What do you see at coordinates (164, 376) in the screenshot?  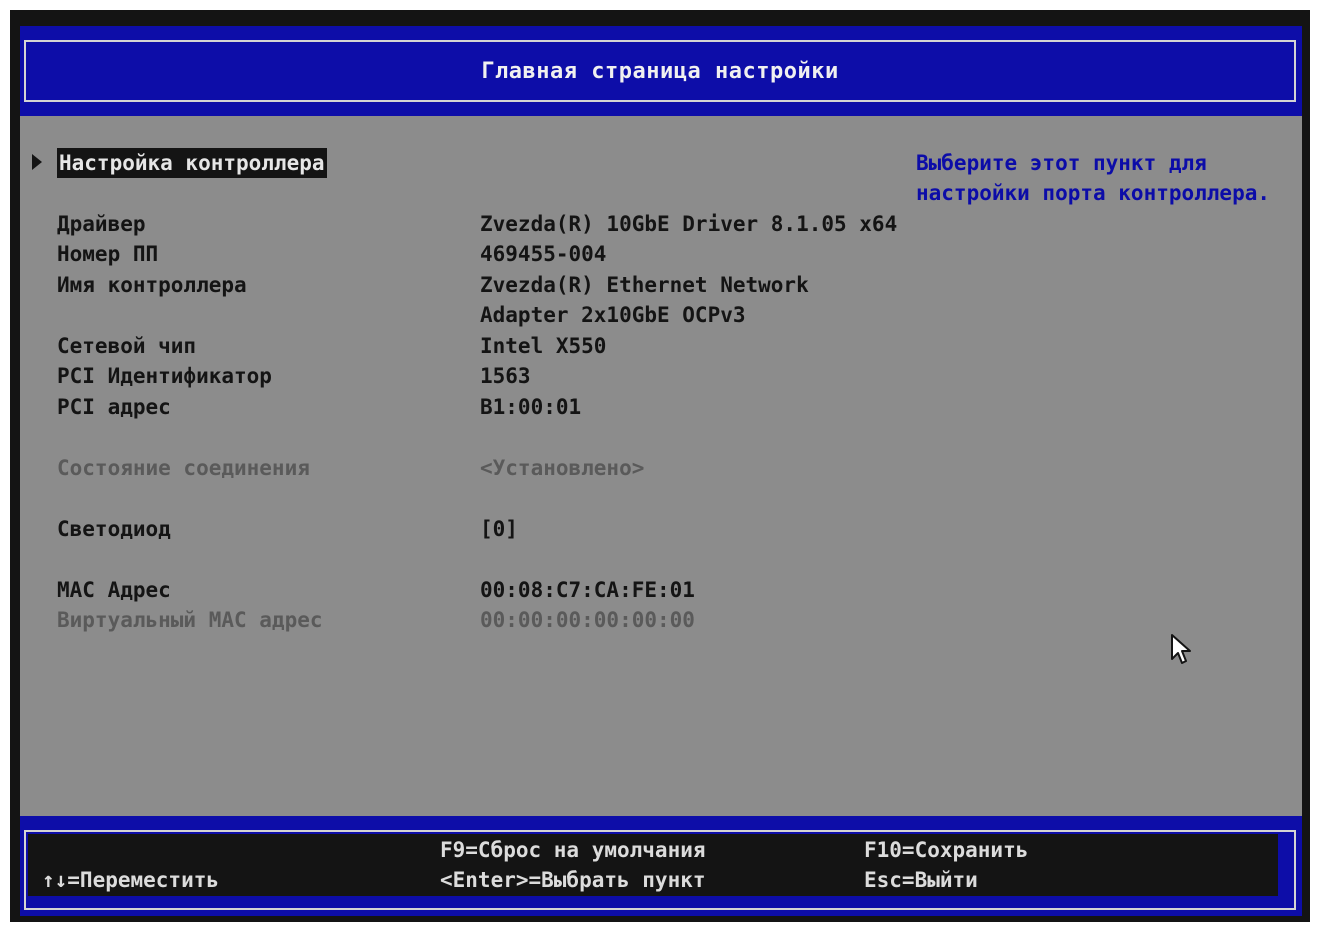 I see `info-label: PCI Идентификатор` at bounding box center [164, 376].